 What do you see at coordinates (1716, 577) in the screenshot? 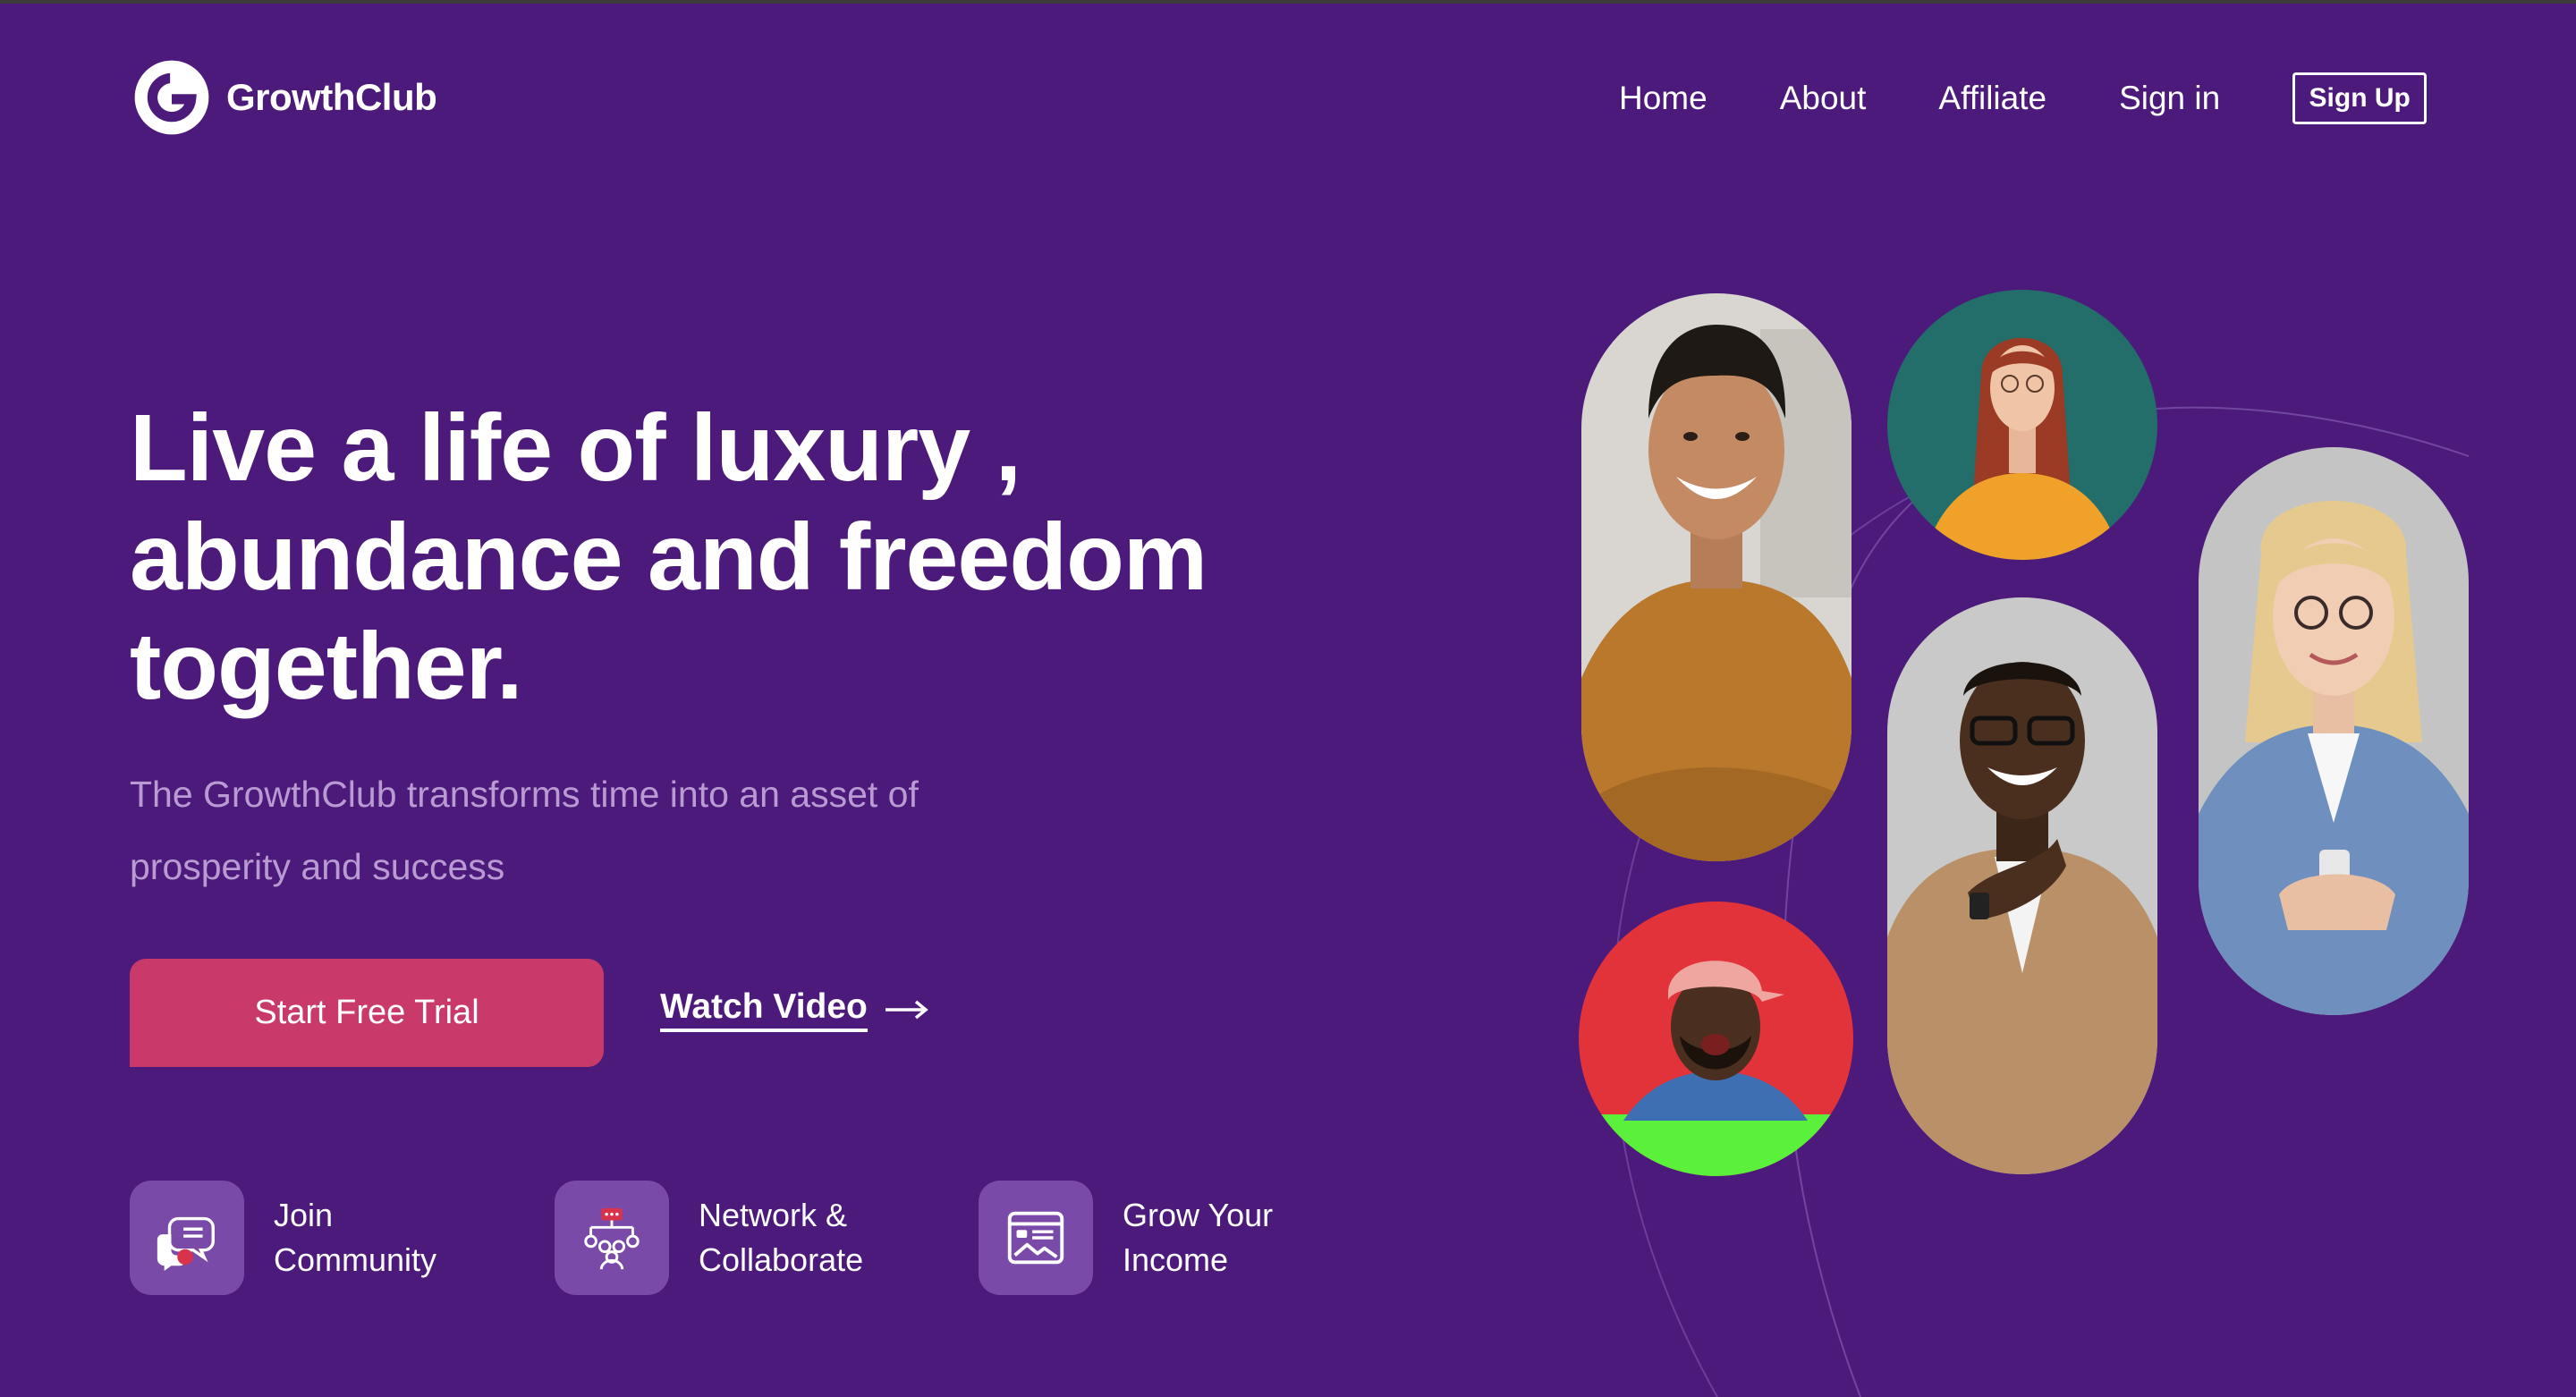
I see `member-photo-man-polo` at bounding box center [1716, 577].